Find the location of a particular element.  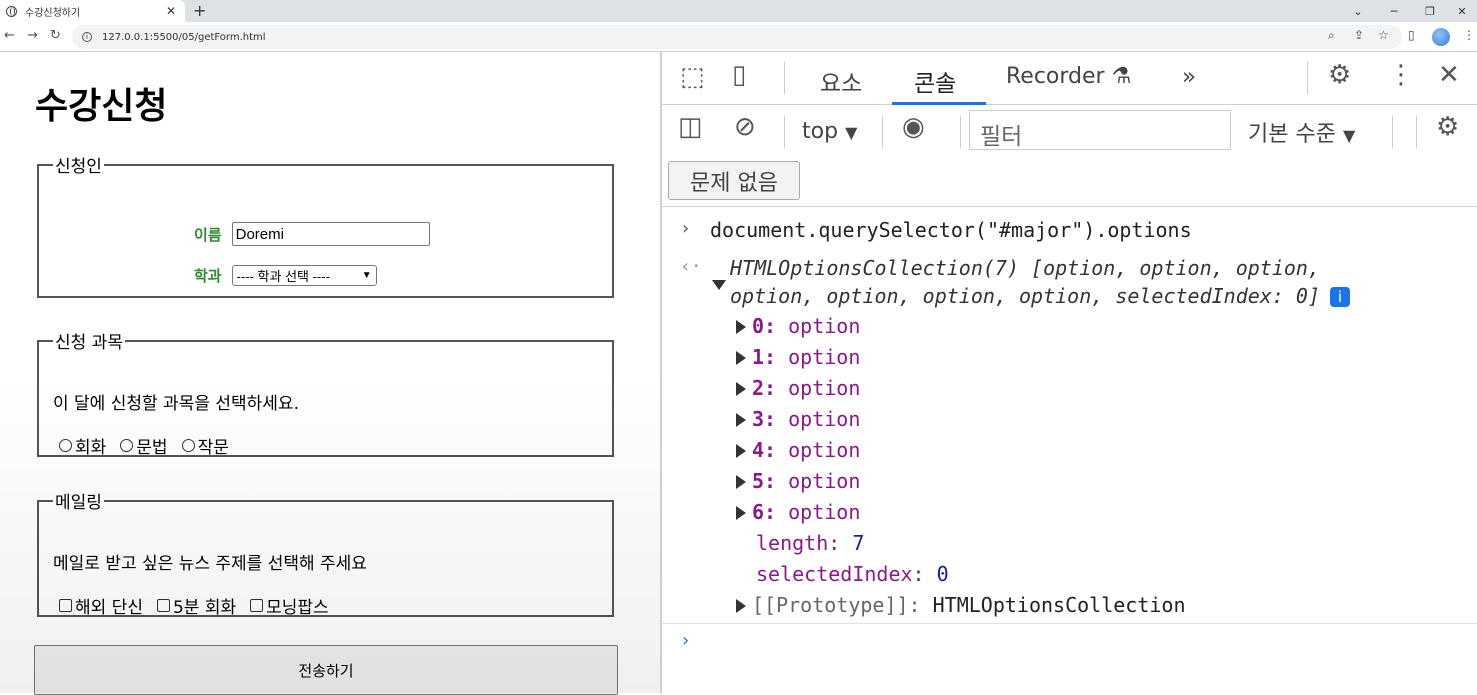

console-entry: 6: option is located at coordinates (798, 512).